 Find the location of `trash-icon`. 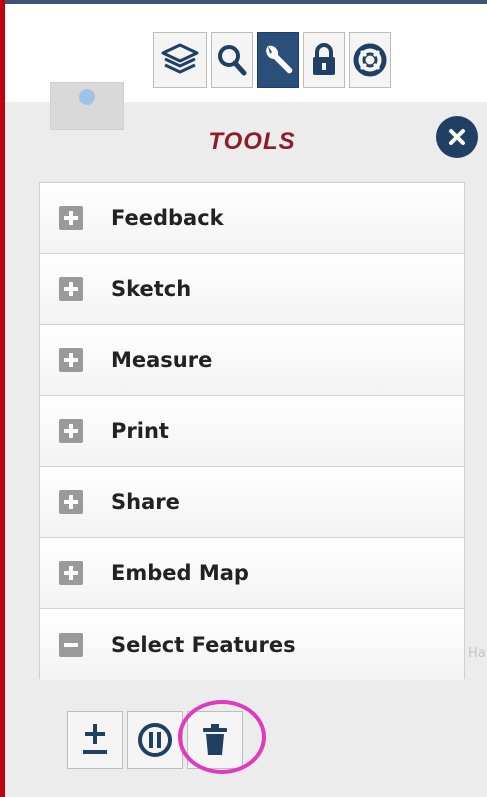

trash-icon is located at coordinates (215, 739).